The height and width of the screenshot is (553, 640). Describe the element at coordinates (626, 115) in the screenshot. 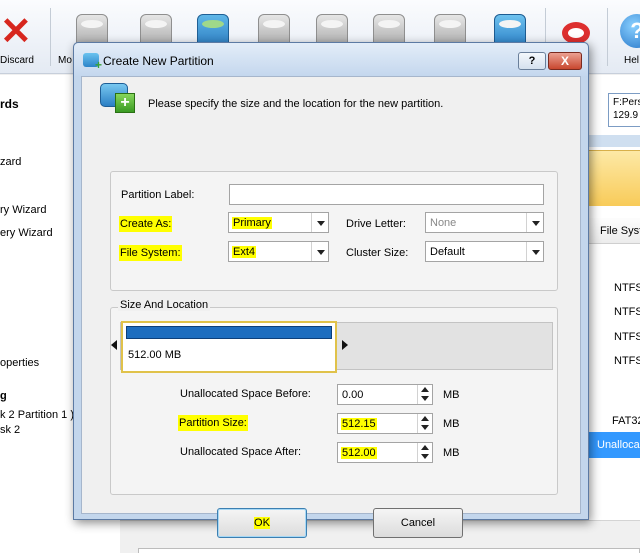

I see `disk-partition-size: 129.9` at that location.